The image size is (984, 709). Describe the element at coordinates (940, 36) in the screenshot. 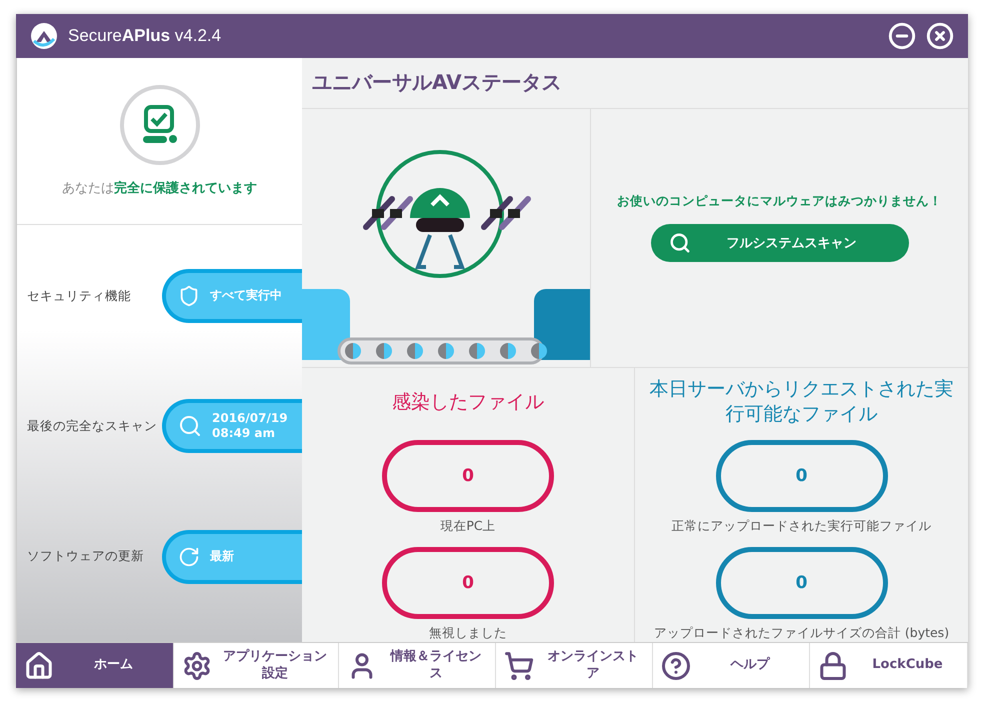

I see `close-icon` at that location.